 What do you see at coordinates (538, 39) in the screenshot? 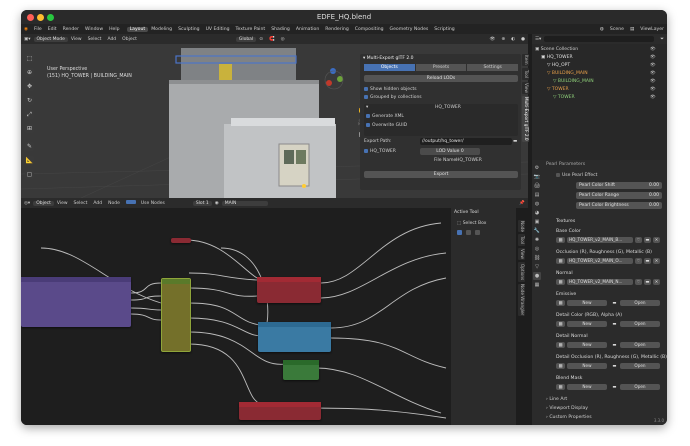
I see `outliner-editor-icon: ☰▾` at bounding box center [538, 39].